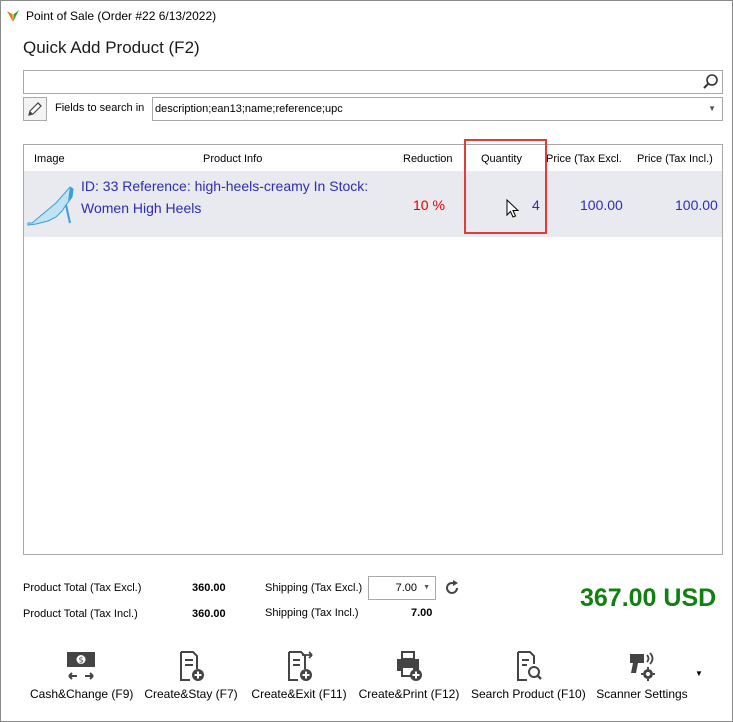 The image size is (733, 722). What do you see at coordinates (422, 613) in the screenshot?
I see `shipping-incl: 7.00` at bounding box center [422, 613].